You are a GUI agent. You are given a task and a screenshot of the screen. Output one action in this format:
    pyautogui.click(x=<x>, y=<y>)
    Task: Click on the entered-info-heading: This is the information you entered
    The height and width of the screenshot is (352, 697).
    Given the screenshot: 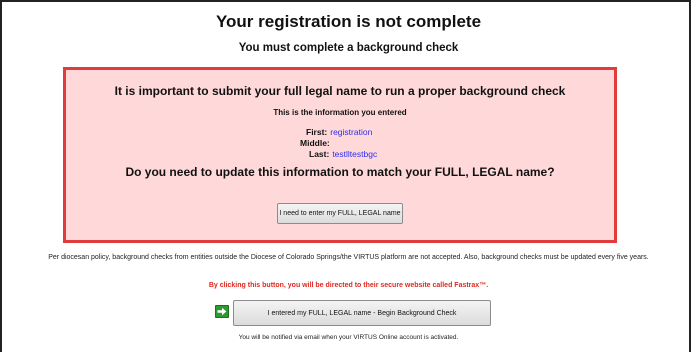 What is the action you would take?
    pyautogui.click(x=340, y=112)
    